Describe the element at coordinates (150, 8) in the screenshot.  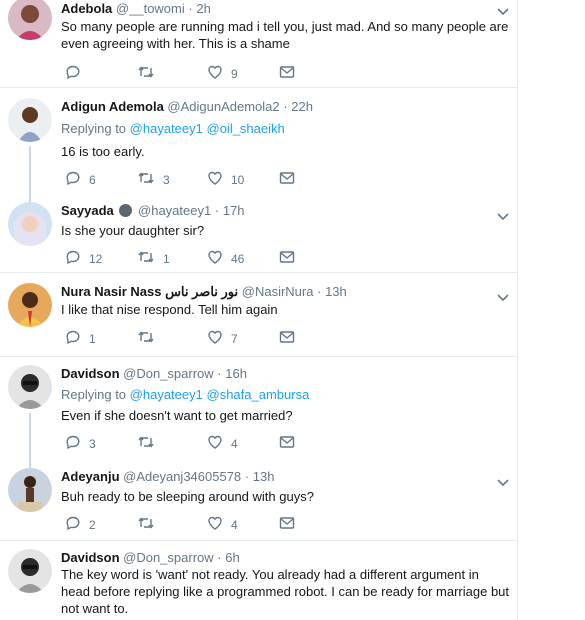
I see `username: @__towomi` at that location.